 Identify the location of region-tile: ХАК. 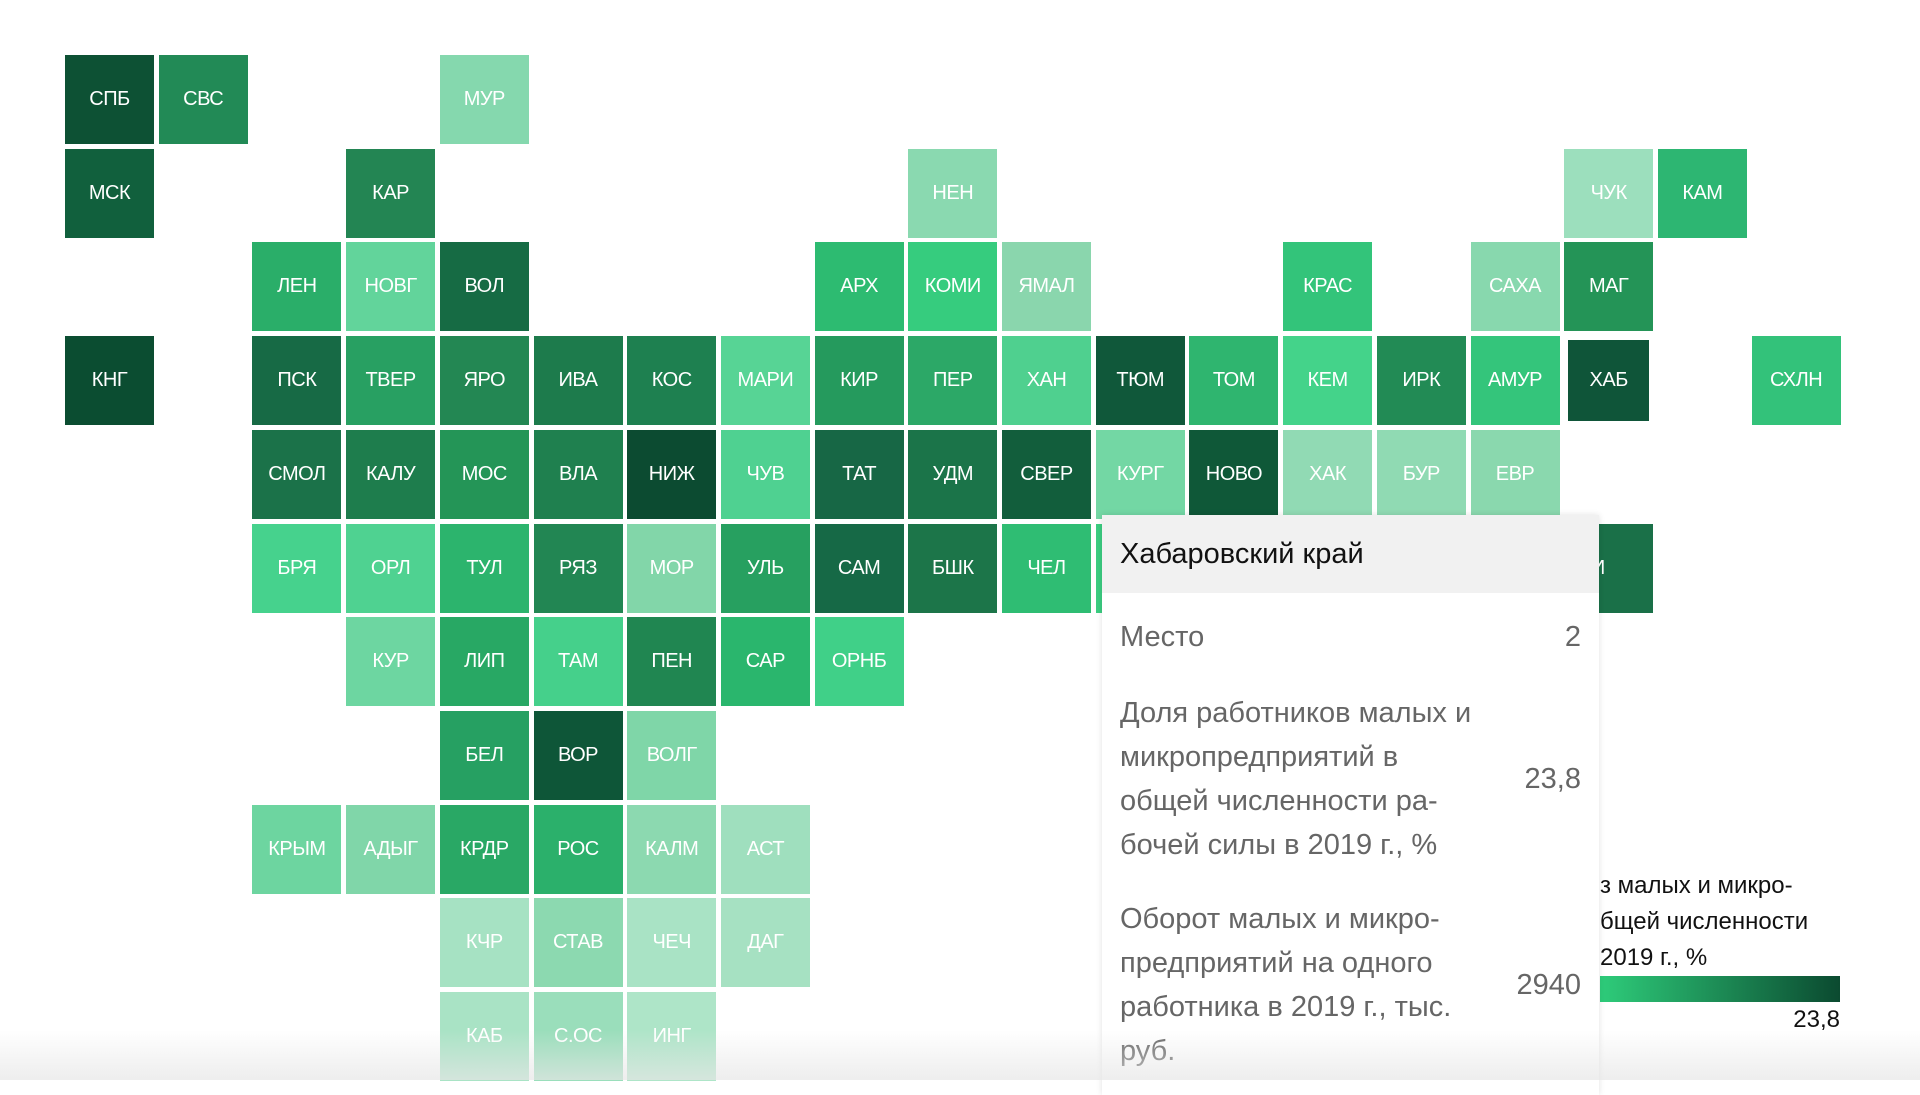
(1328, 474).